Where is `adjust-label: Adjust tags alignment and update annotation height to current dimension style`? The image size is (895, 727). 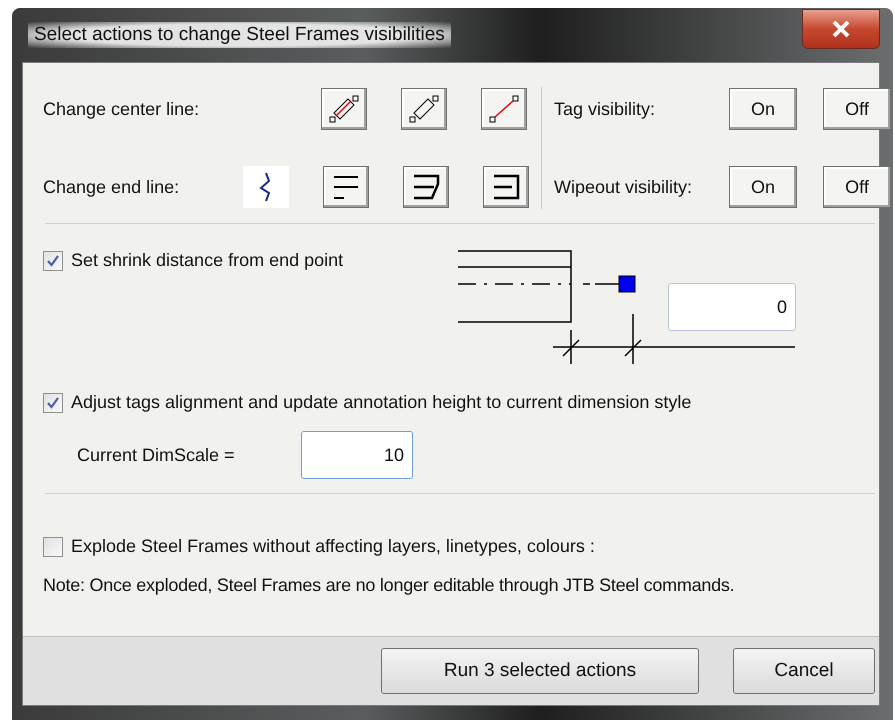 adjust-label: Adjust tags alignment and update annotation height to current dimension style is located at coordinates (381, 402).